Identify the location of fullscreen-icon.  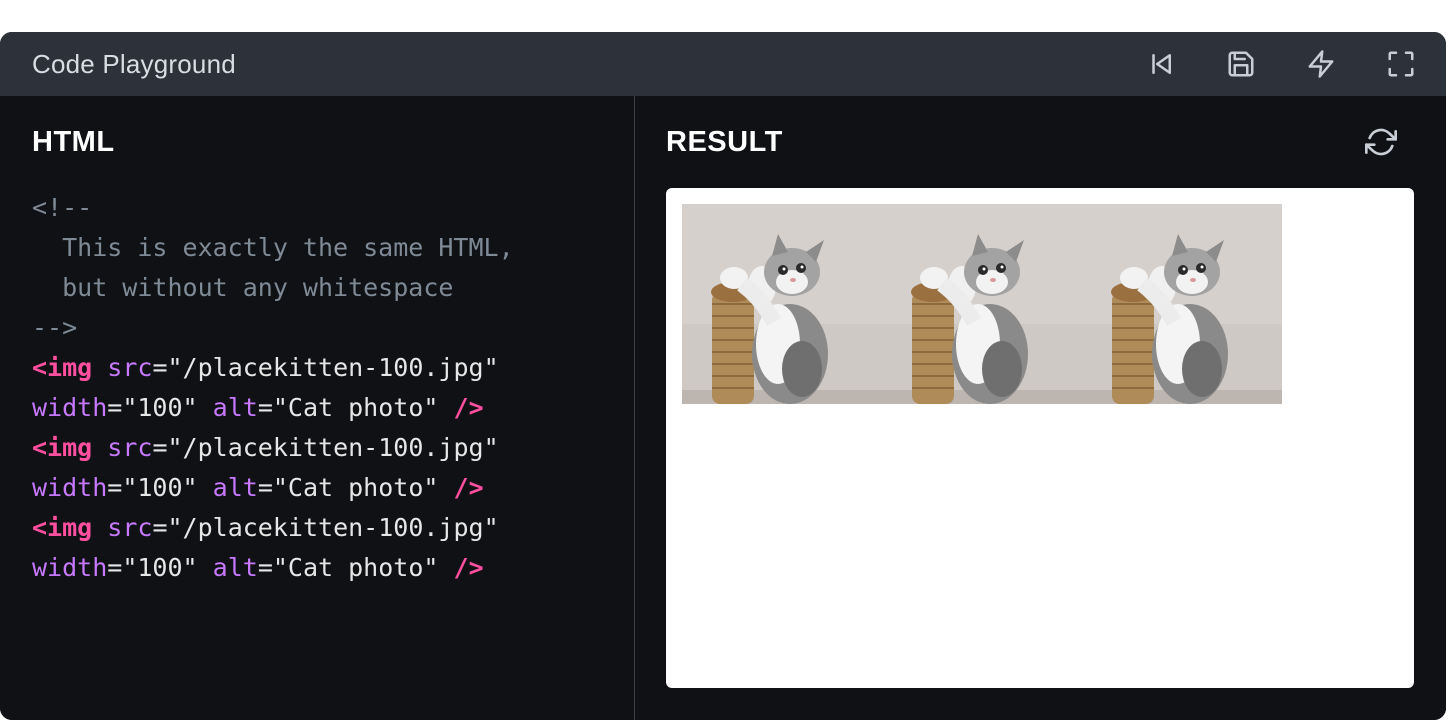
(1401, 64).